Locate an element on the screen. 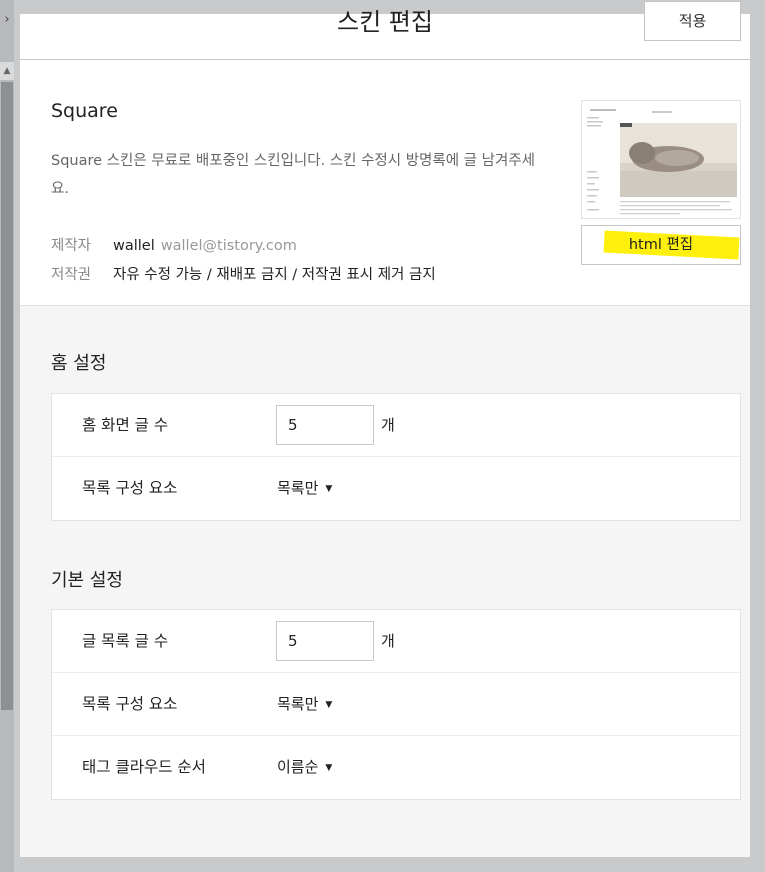 Image resolution: width=765 pixels, height=872 pixels. copyright-row: 저작권 자유 수정 가능 / 재배포 금지 / 저작권 표시 제거 금지 is located at coordinates (243, 273).